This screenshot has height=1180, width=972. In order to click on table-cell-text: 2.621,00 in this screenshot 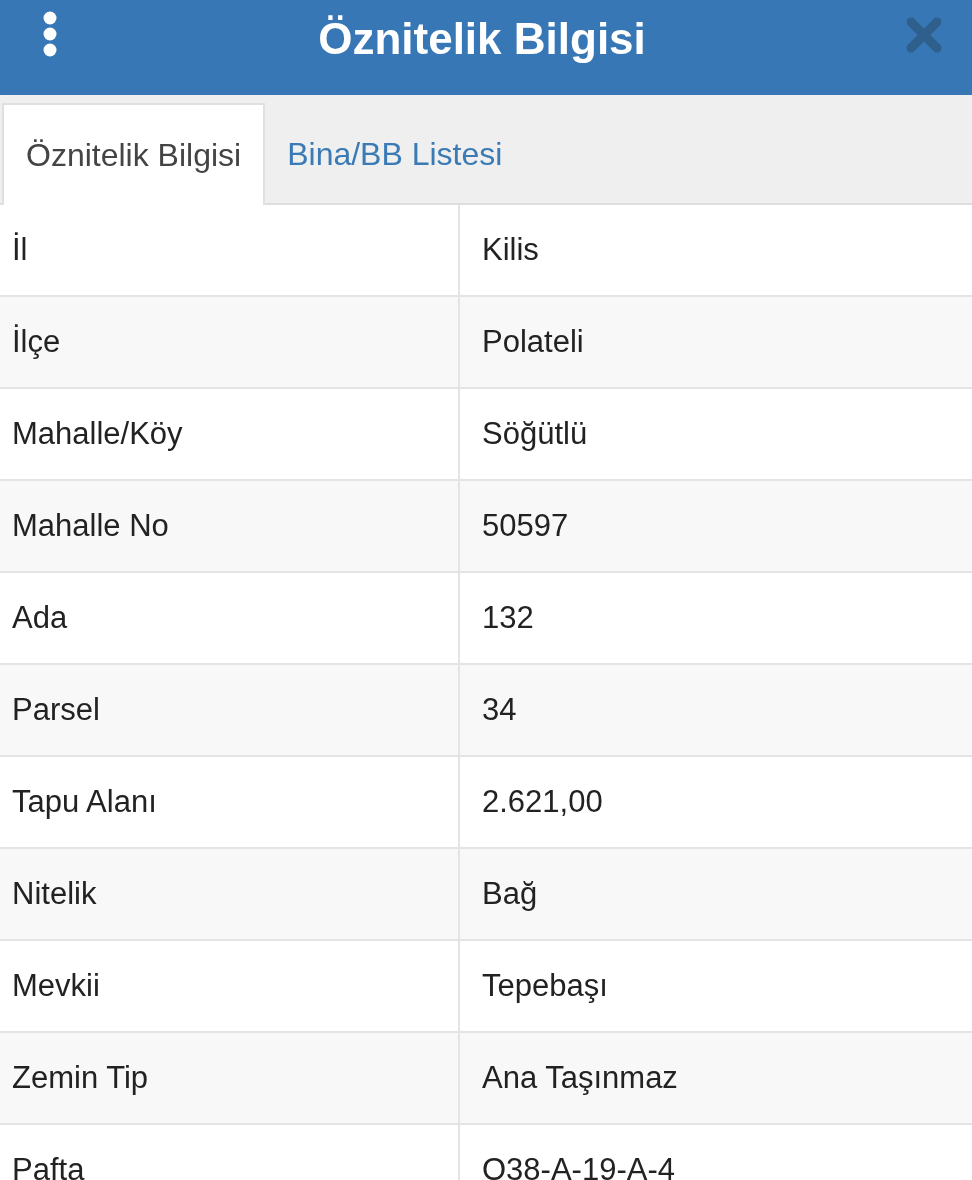, I will do `click(542, 802)`.